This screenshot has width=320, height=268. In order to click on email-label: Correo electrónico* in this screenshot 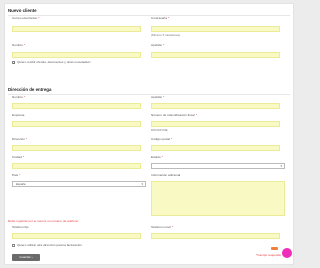, I will do `click(26, 18)`.